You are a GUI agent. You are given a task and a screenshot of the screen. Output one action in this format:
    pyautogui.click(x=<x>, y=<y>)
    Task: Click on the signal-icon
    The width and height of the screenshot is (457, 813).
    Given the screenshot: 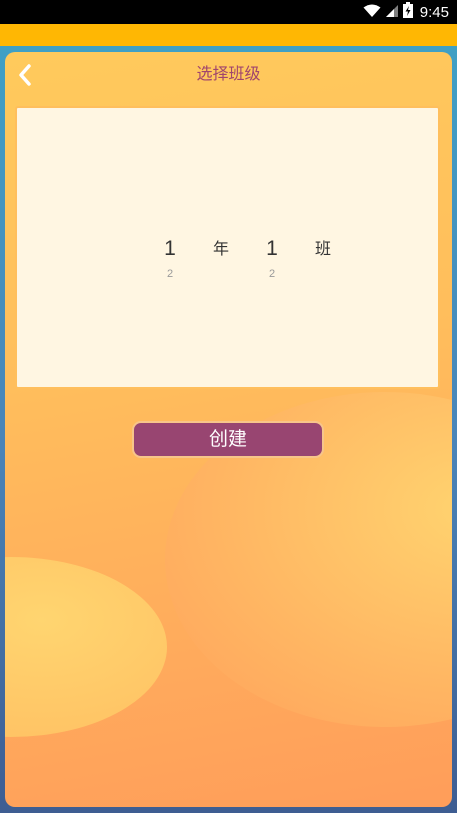 What is the action you would take?
    pyautogui.click(x=392, y=12)
    